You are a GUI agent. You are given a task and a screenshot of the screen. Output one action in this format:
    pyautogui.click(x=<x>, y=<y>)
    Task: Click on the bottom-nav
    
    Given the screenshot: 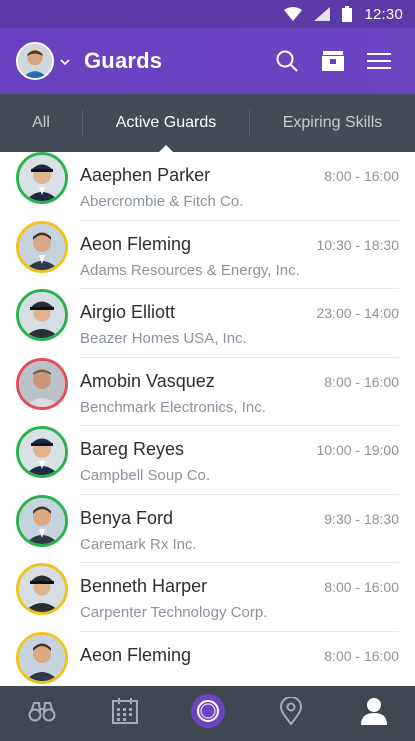 What is the action you would take?
    pyautogui.click(x=207, y=713)
    